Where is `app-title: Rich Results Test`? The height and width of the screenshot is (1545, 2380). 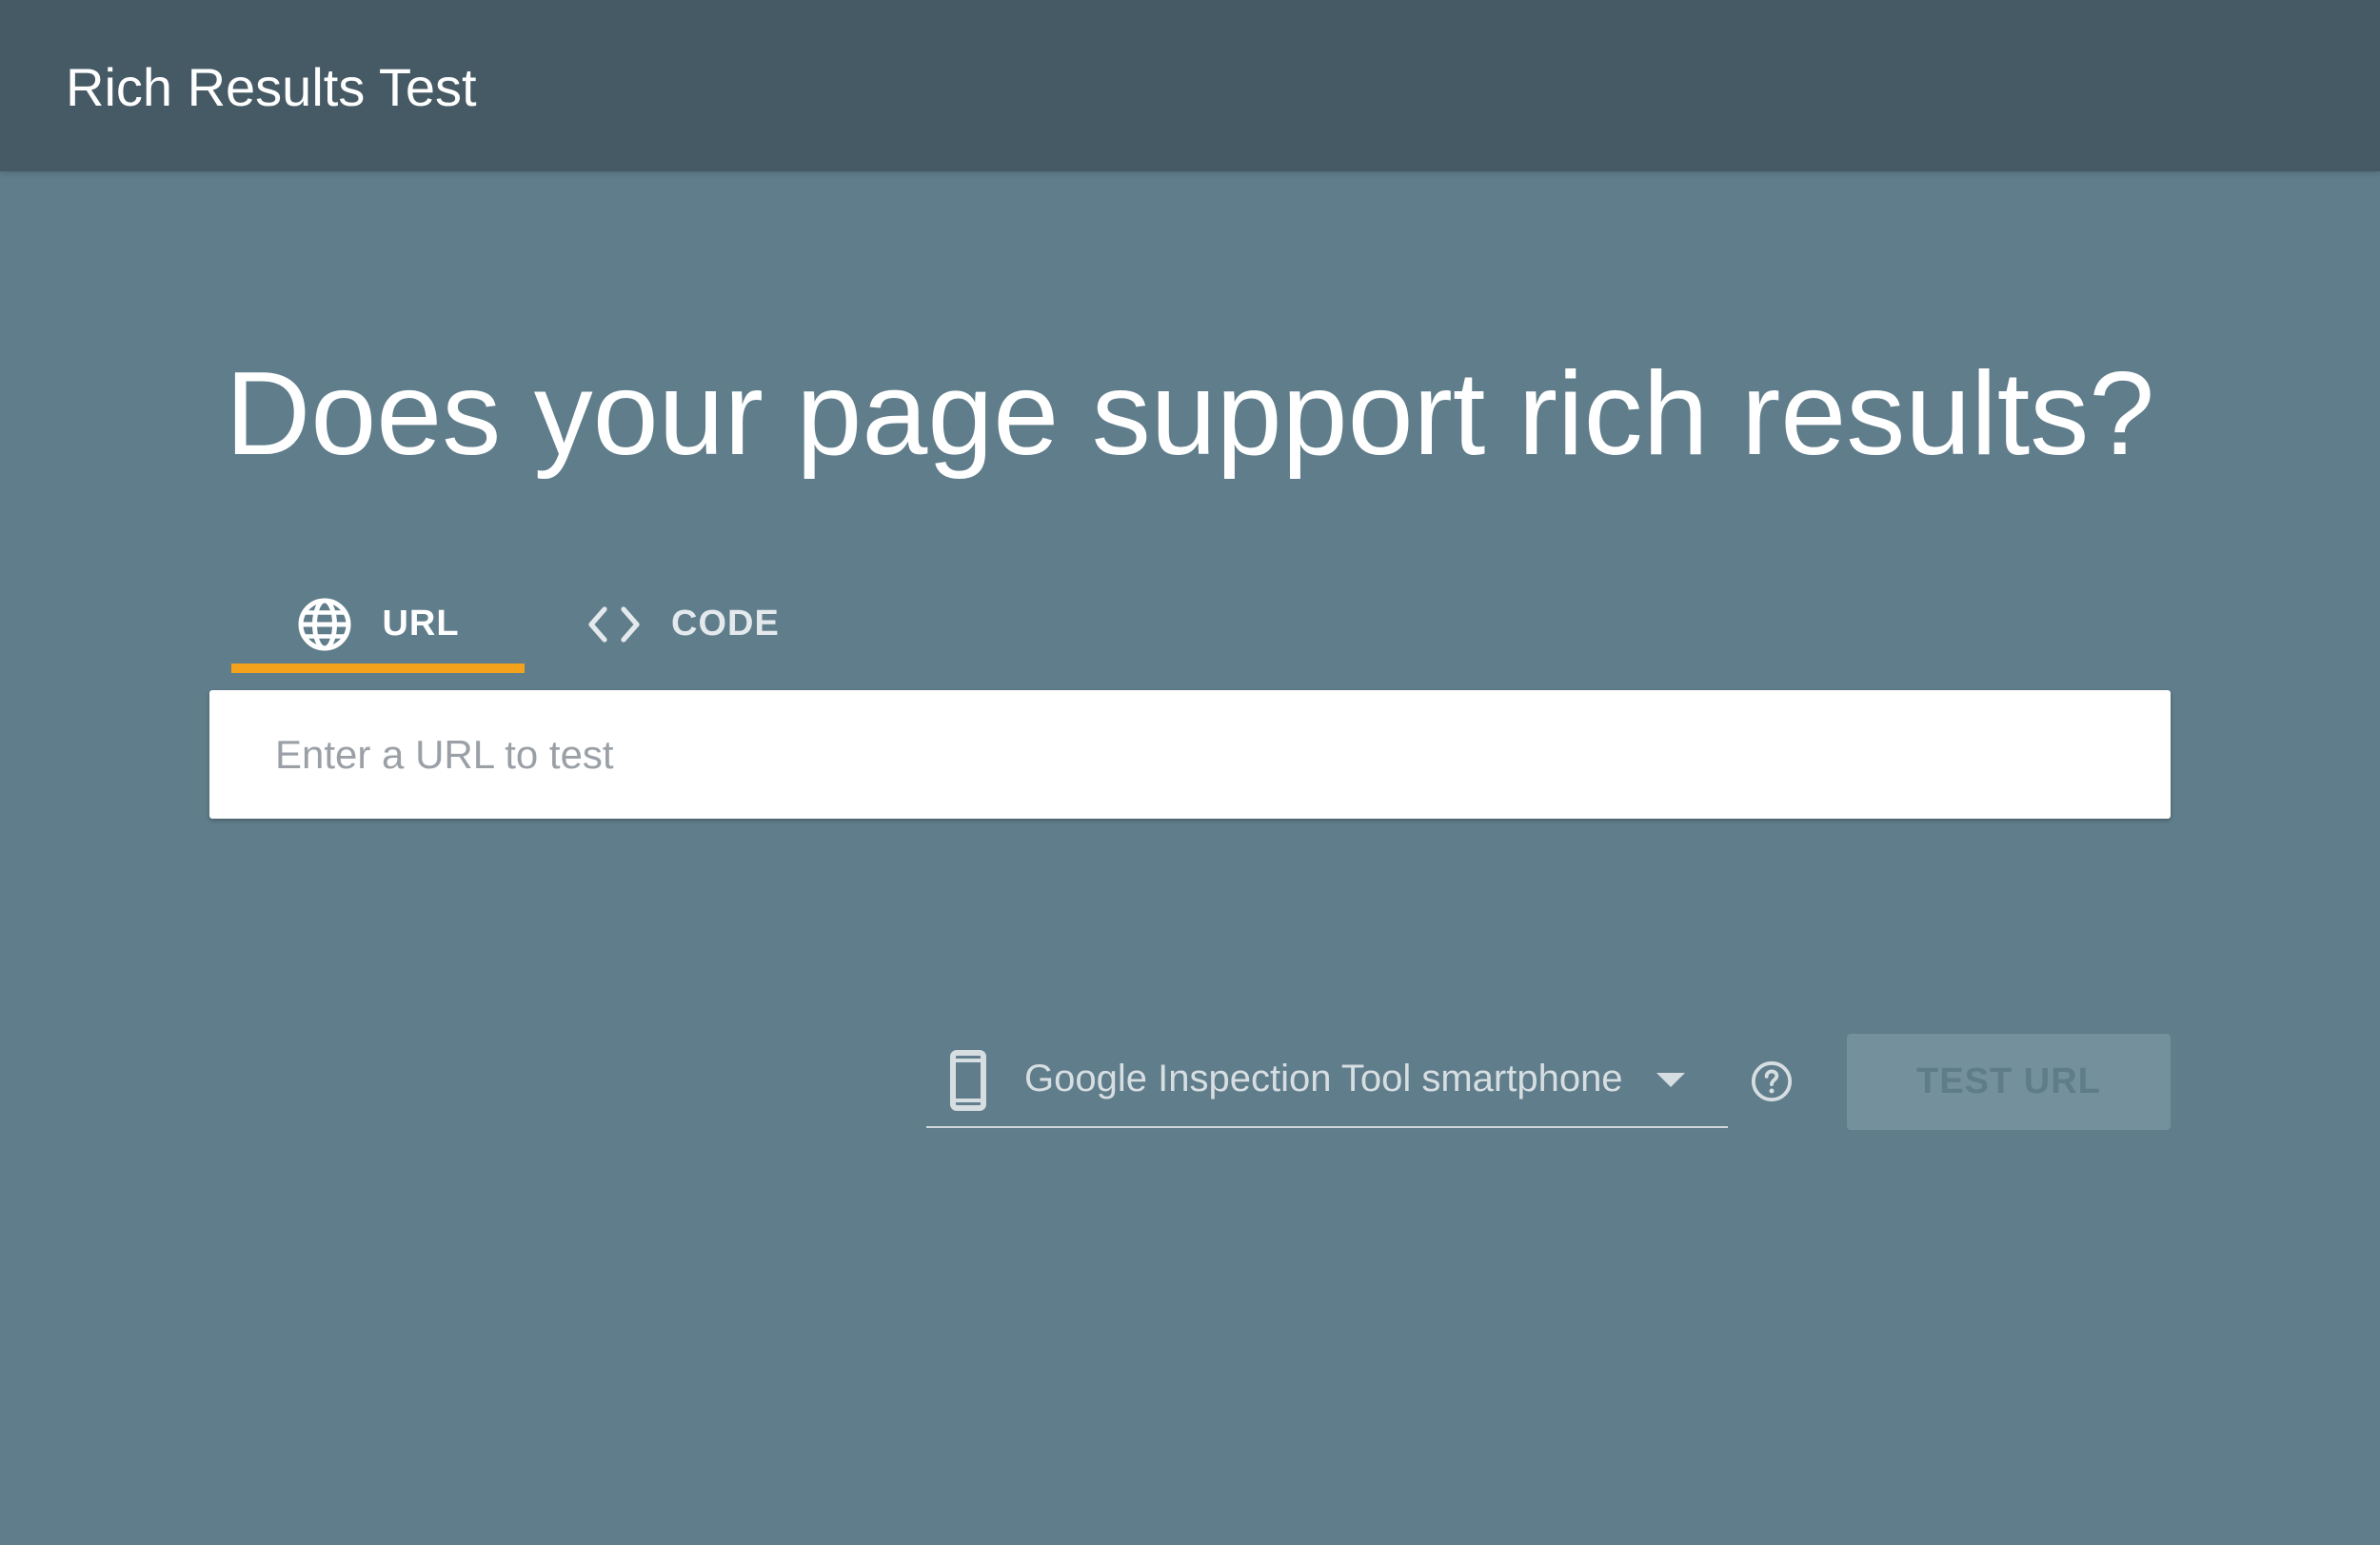 app-title: Rich Results Test is located at coordinates (271, 87).